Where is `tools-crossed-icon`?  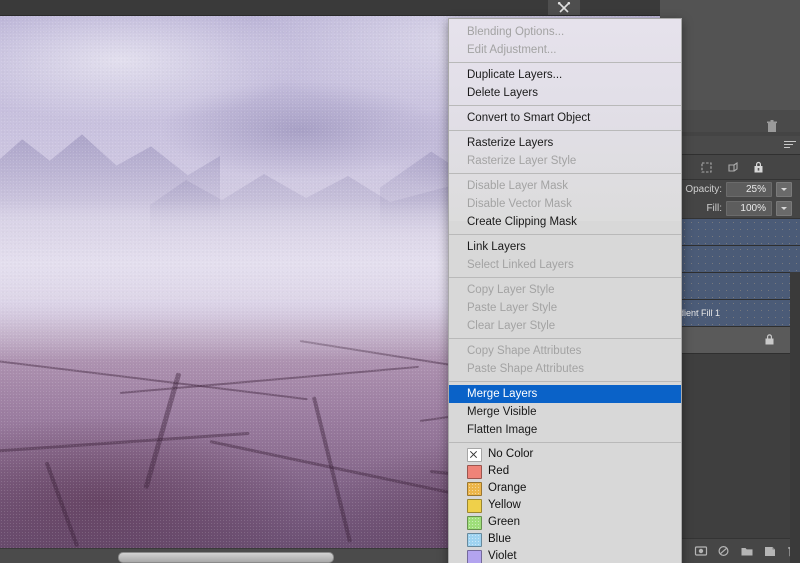
tools-crossed-icon is located at coordinates (564, 7).